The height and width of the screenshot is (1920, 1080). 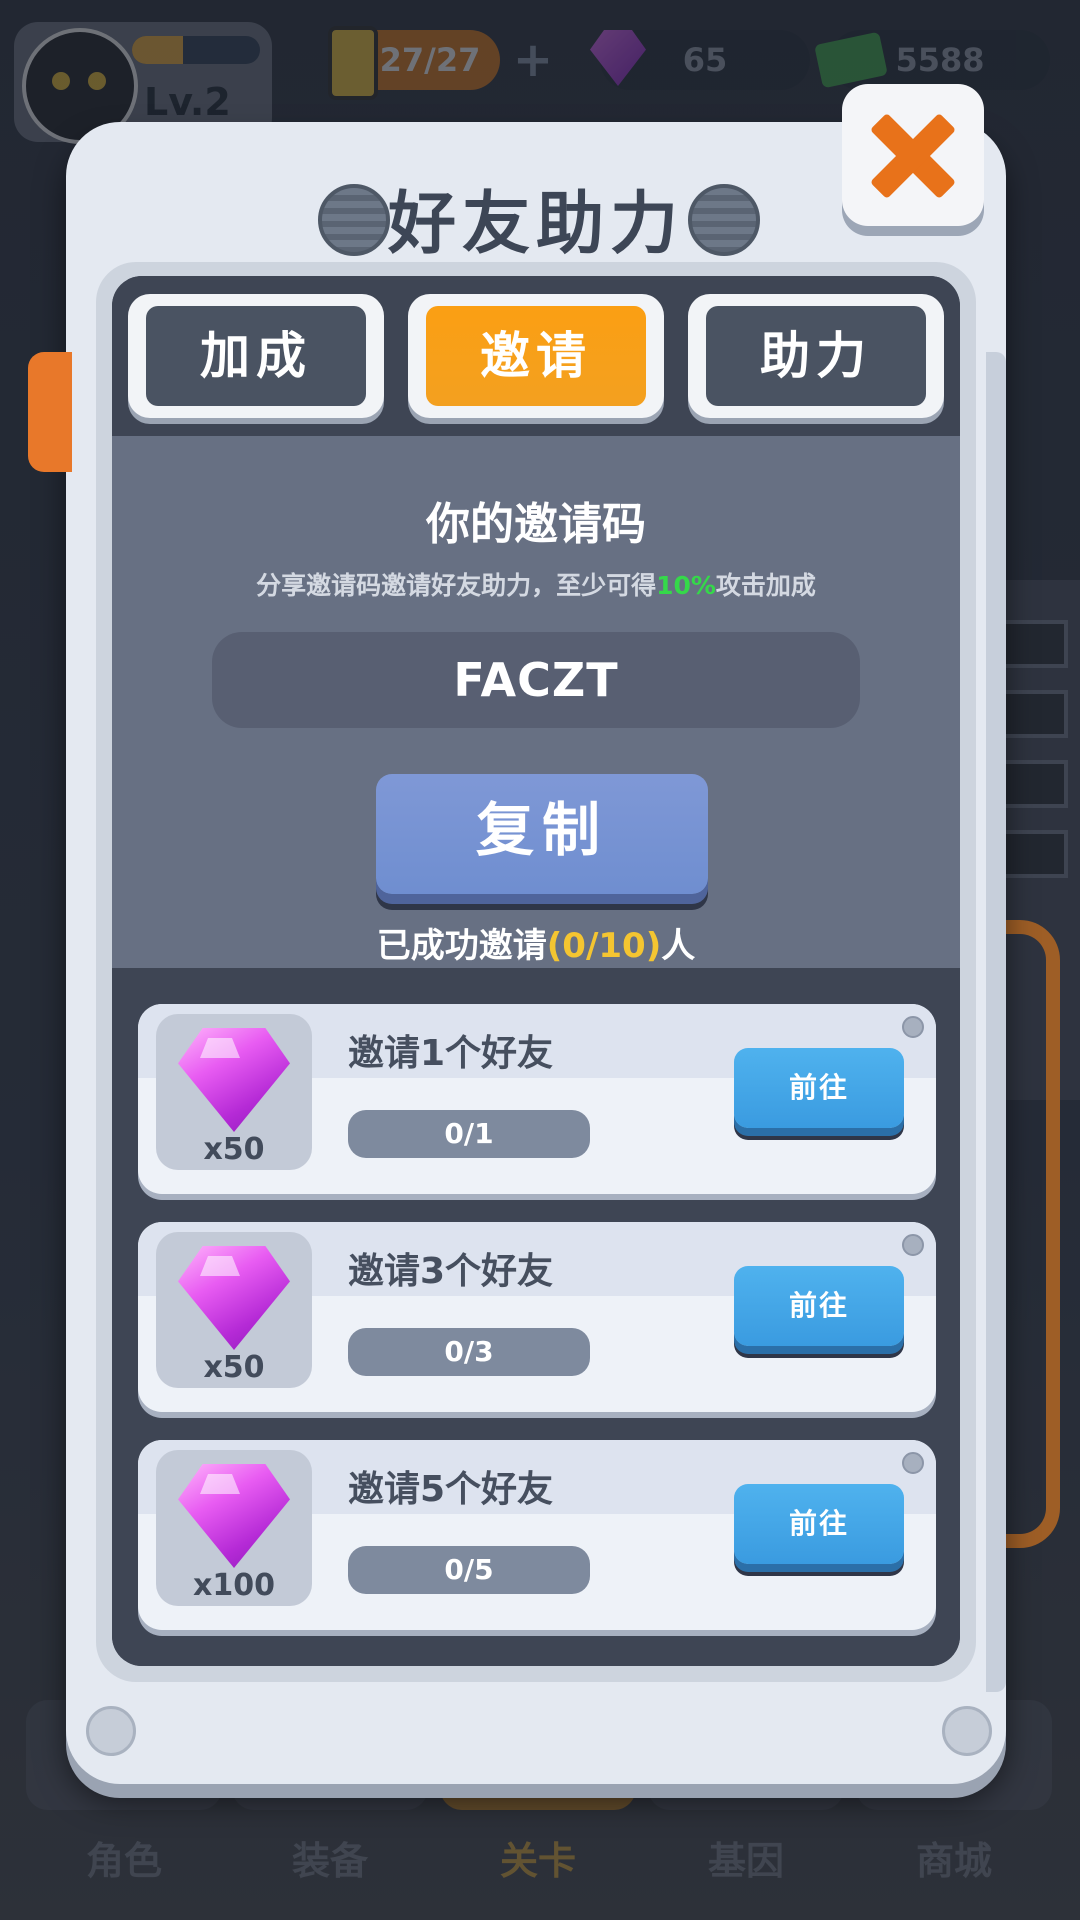 What do you see at coordinates (536, 524) in the screenshot?
I see `invite-code-heading: 你的邀请码` at bounding box center [536, 524].